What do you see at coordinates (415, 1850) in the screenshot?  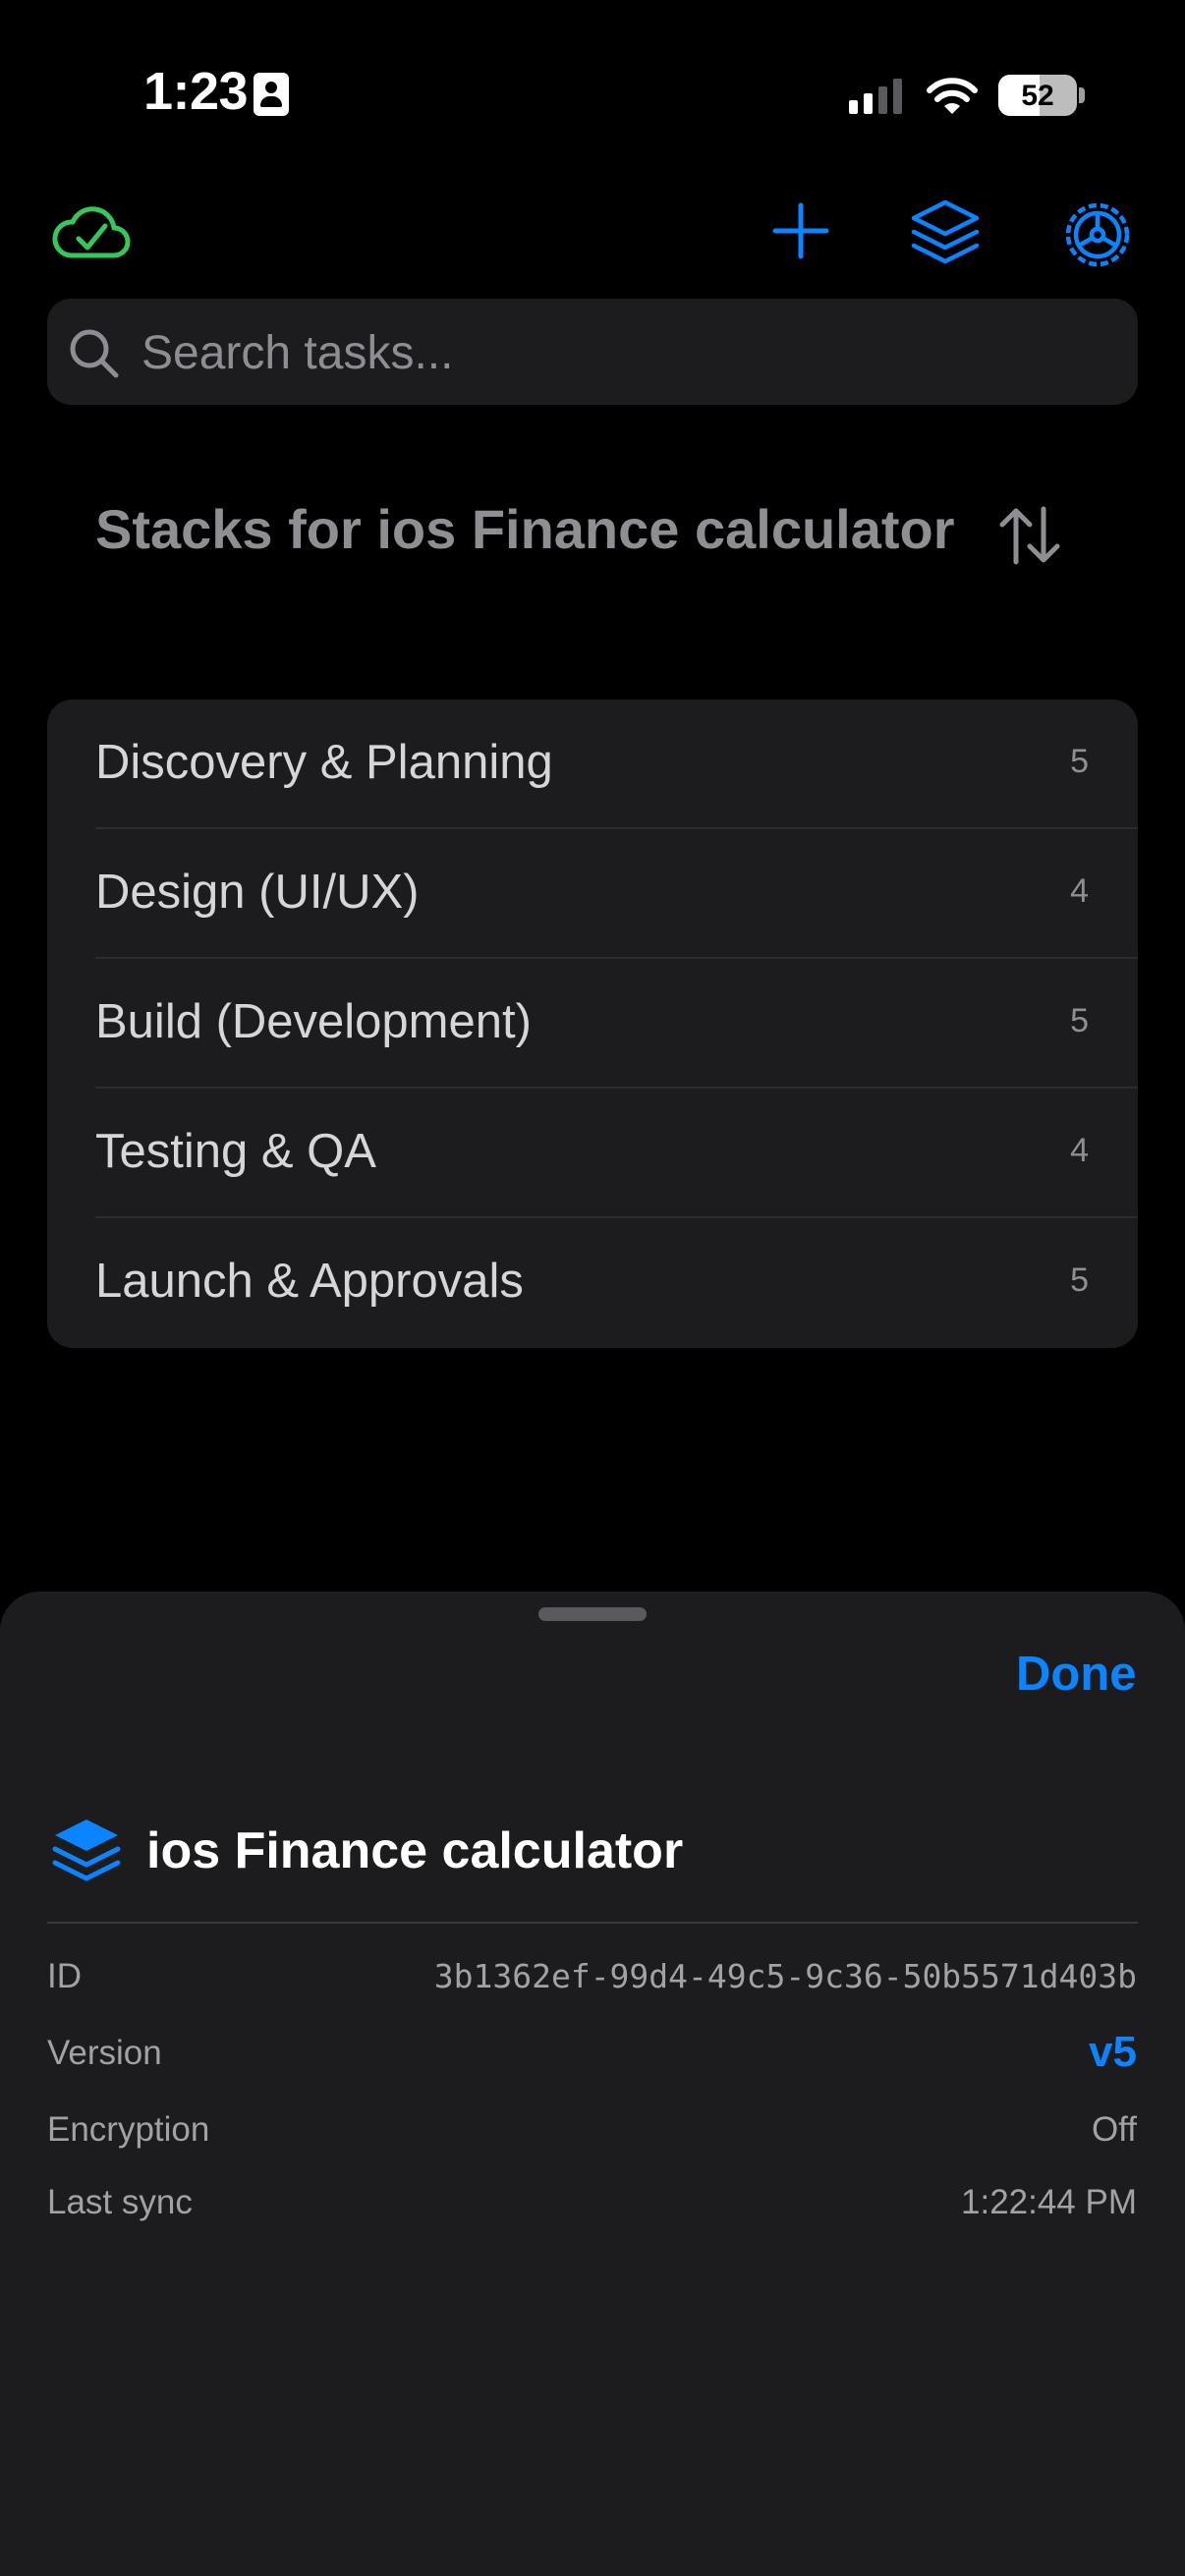 I see `project-name: ios Finance calculator` at bounding box center [415, 1850].